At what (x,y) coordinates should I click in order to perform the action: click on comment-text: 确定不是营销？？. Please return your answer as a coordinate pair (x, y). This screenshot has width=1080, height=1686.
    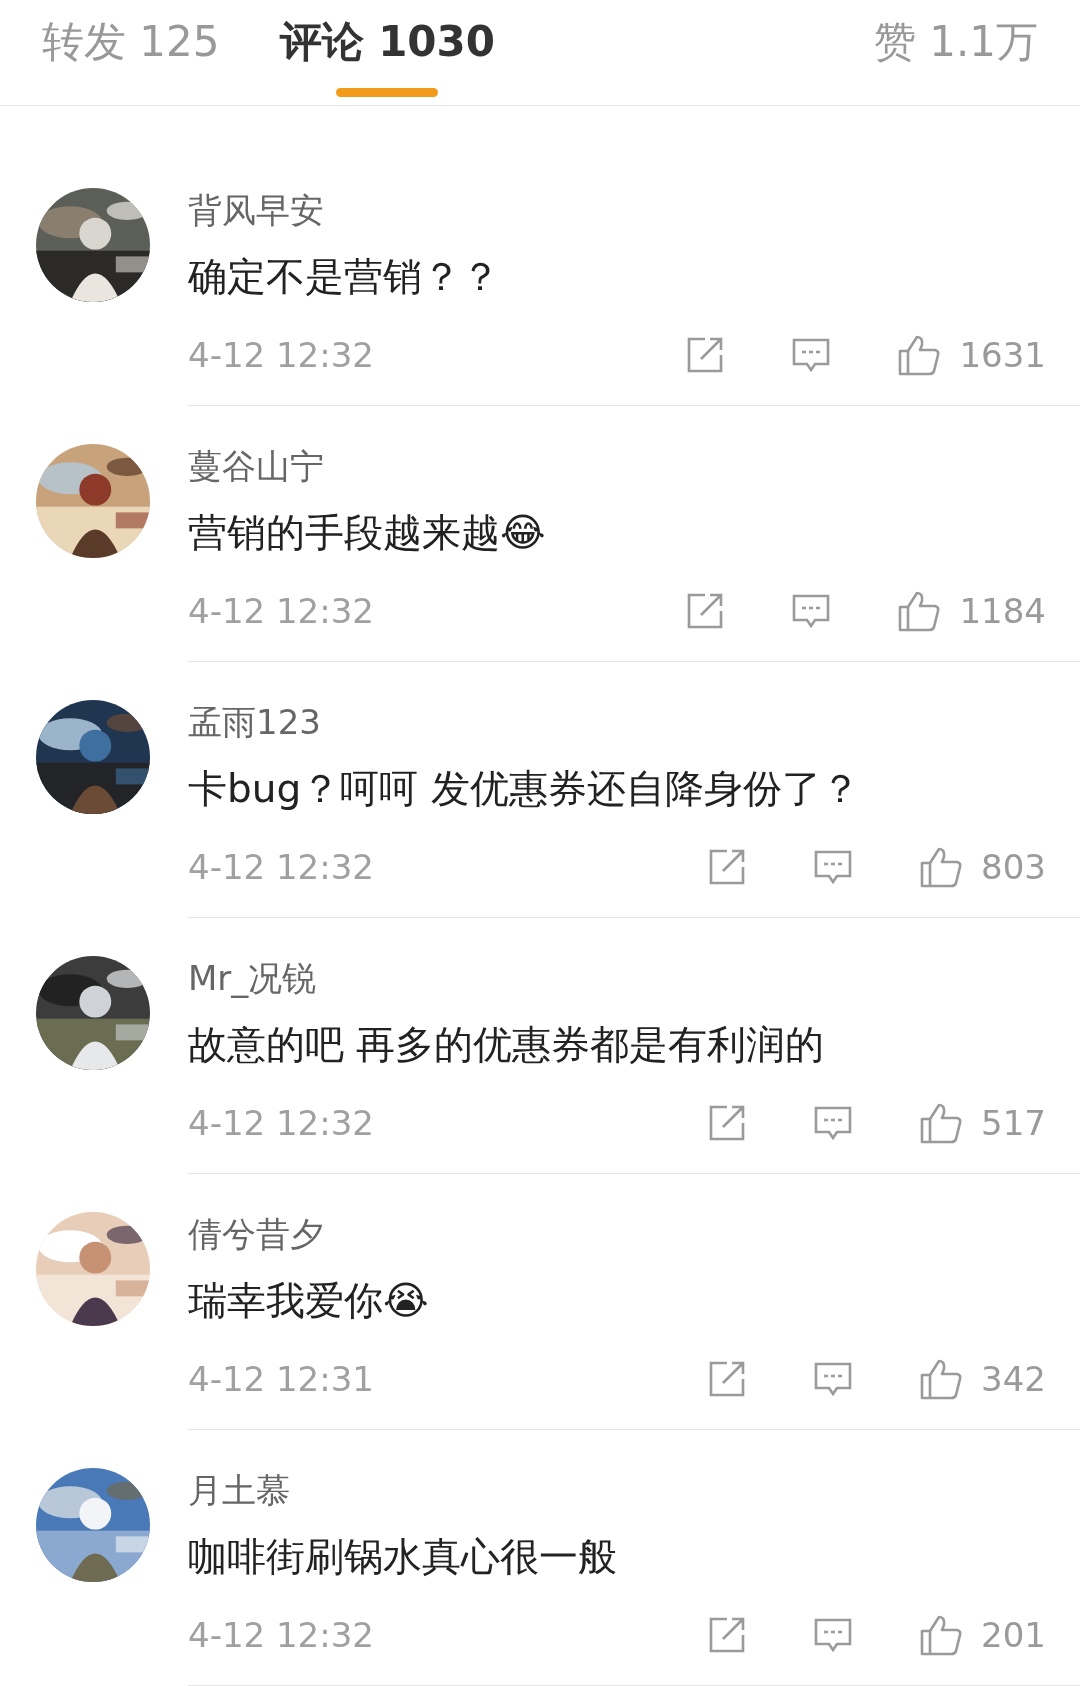
    Looking at the image, I should click on (344, 277).